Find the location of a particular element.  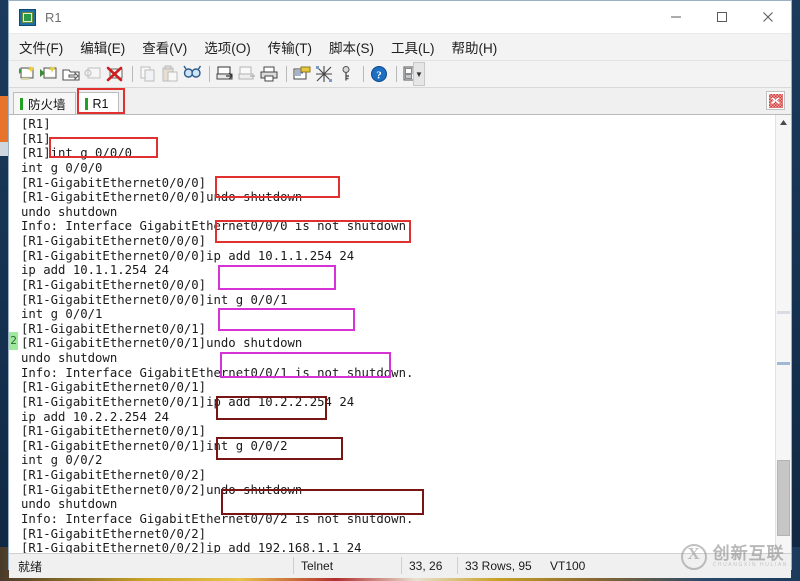

find-icon is located at coordinates (192, 74).